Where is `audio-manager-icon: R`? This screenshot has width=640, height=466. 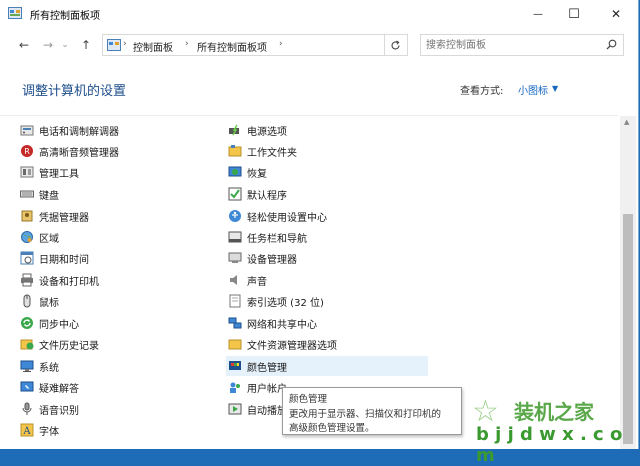 audio-manager-icon: R is located at coordinates (27, 151).